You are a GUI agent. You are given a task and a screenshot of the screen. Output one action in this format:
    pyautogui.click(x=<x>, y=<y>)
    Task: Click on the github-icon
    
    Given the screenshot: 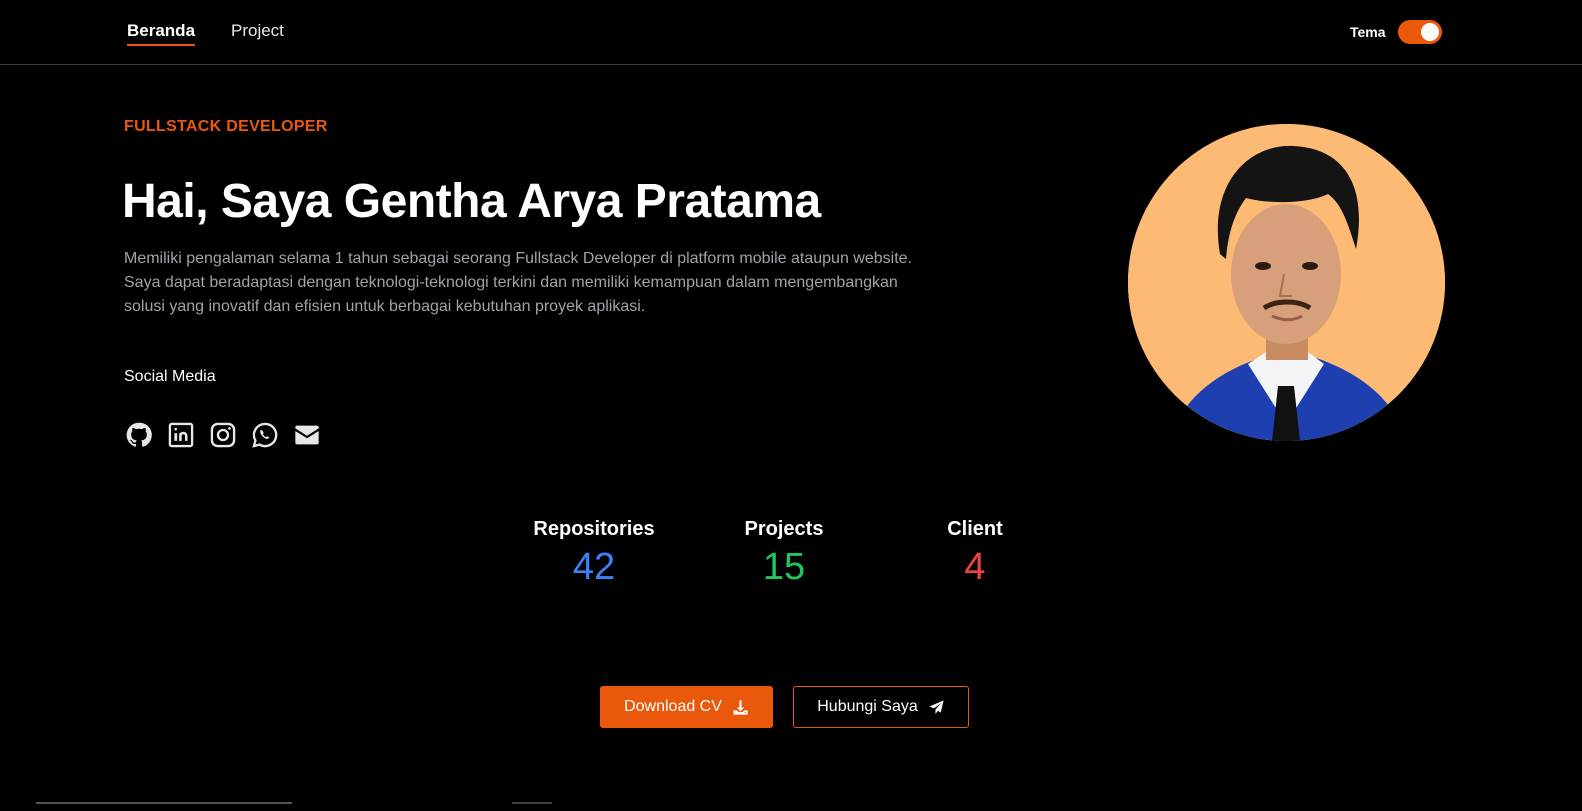 What is the action you would take?
    pyautogui.click(x=139, y=435)
    